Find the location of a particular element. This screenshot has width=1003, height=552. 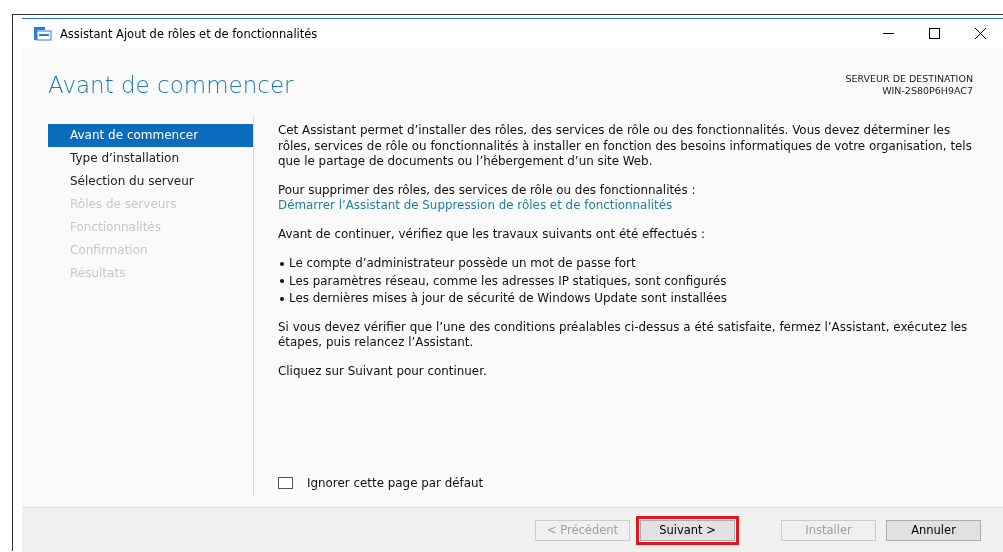

paragraph: Cliquez sur Suivant pour continuer. is located at coordinates (383, 371).